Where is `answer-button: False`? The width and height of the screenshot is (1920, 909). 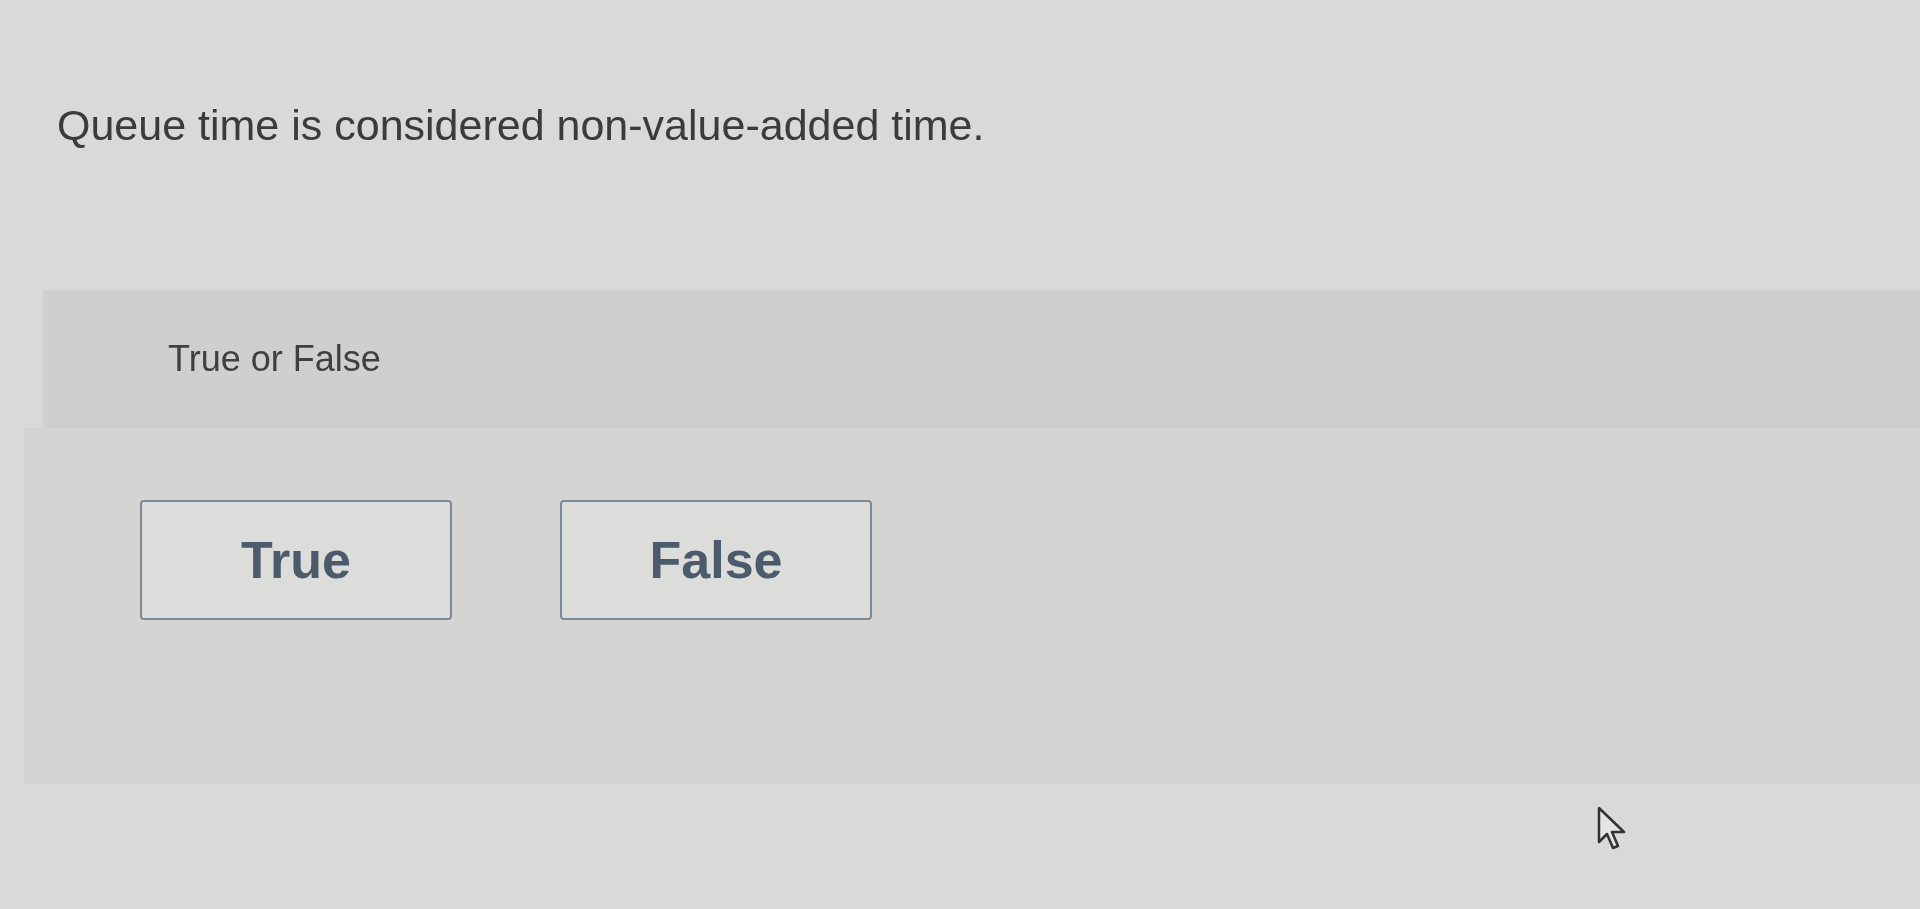 answer-button: False is located at coordinates (716, 560).